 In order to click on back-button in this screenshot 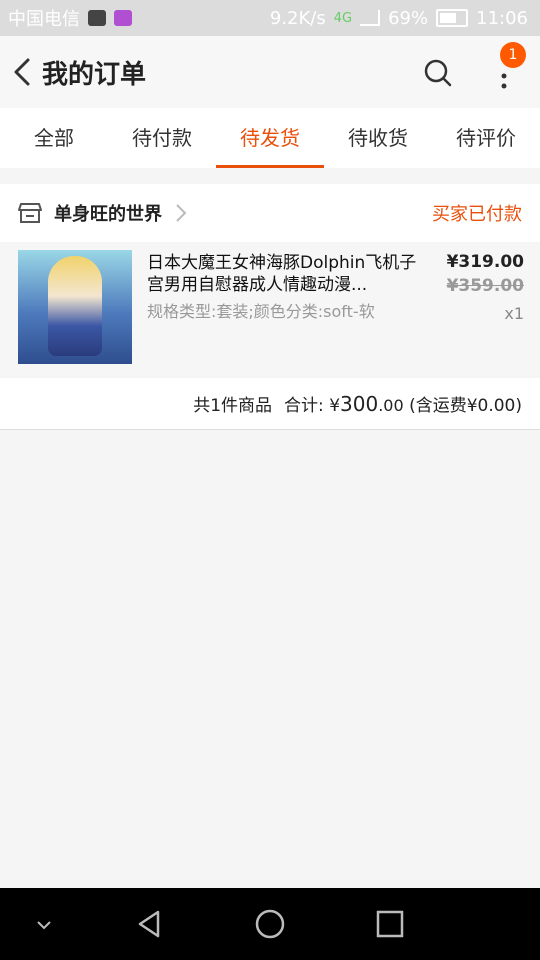, I will do `click(22, 72)`.